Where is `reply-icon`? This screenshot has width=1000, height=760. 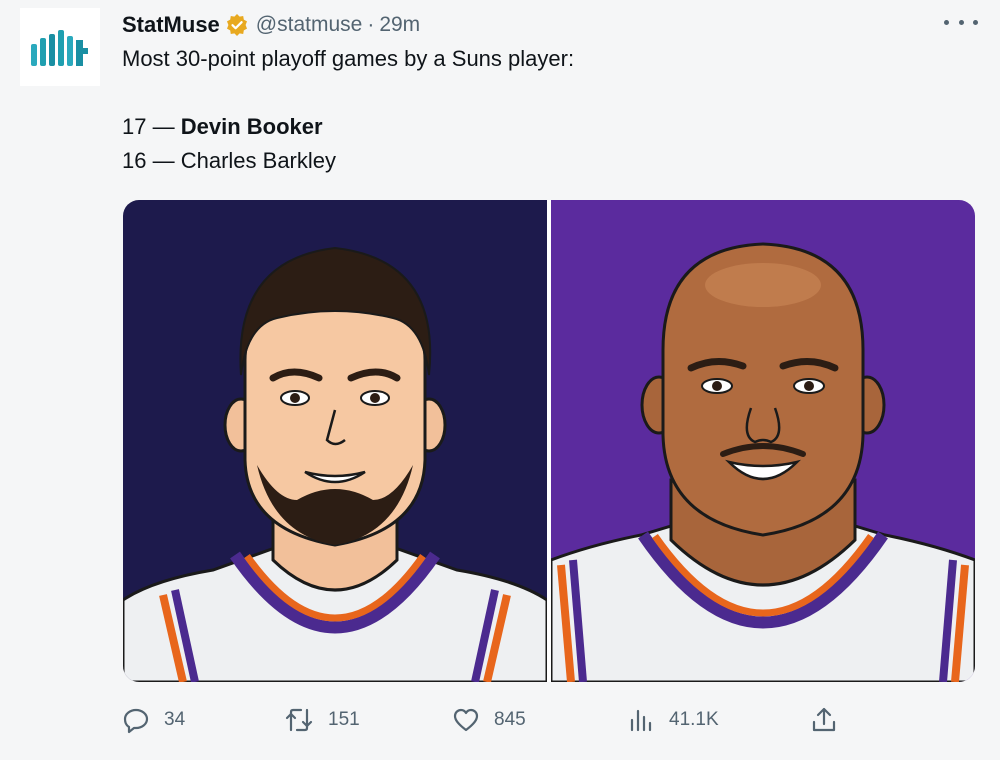 reply-icon is located at coordinates (136, 721).